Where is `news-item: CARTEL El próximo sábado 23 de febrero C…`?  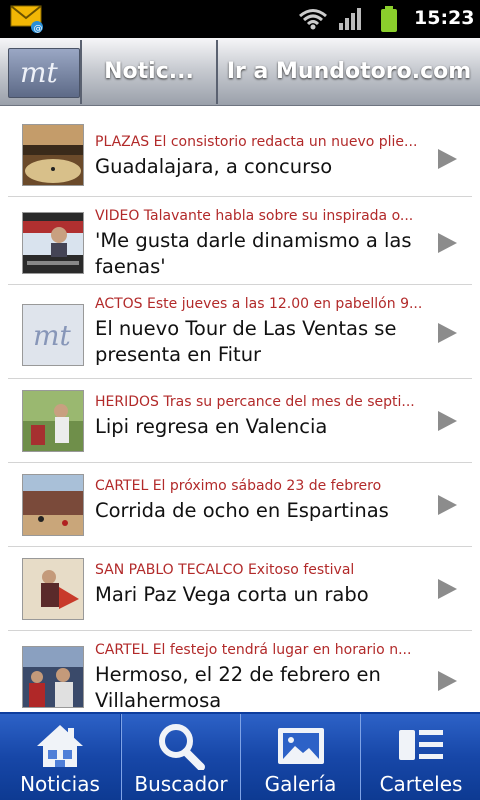 news-item: CARTEL El próximo sábado 23 de febrero C… is located at coordinates (240, 504).